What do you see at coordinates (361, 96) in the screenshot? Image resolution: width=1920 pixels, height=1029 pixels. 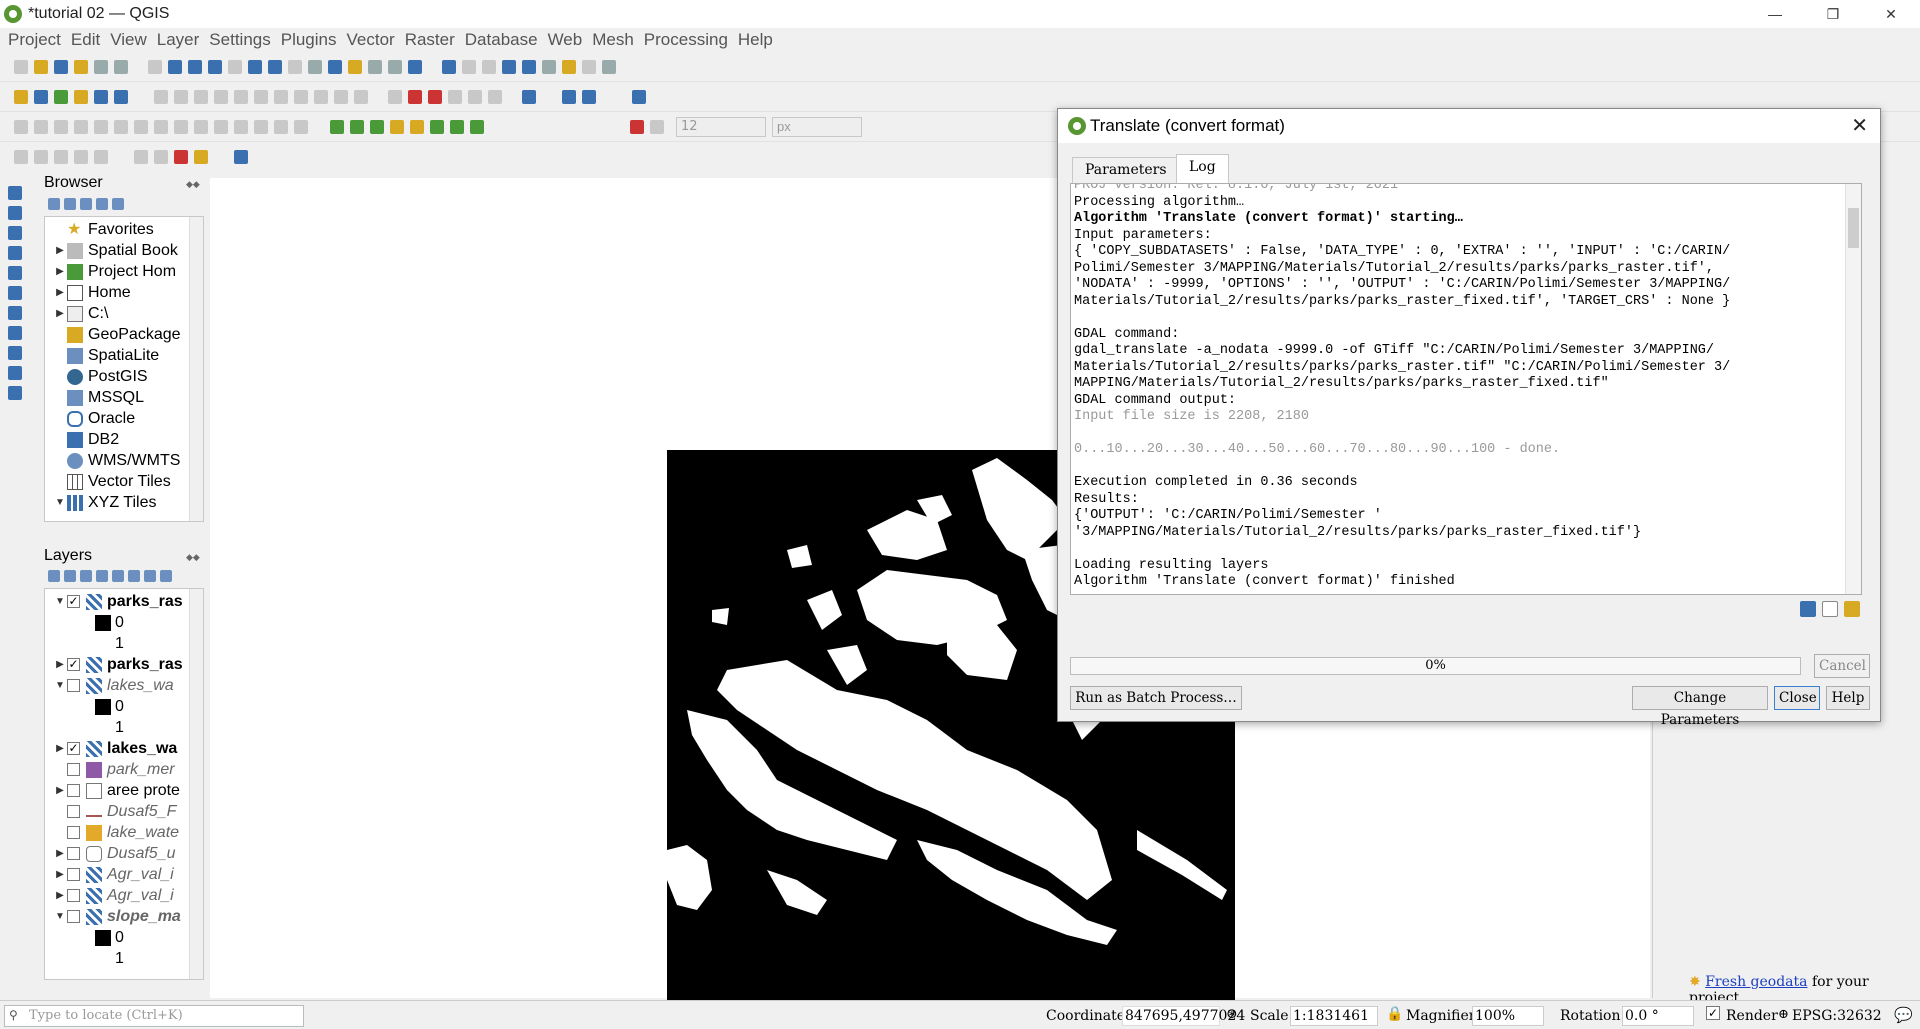 I see `redo-icon` at bounding box center [361, 96].